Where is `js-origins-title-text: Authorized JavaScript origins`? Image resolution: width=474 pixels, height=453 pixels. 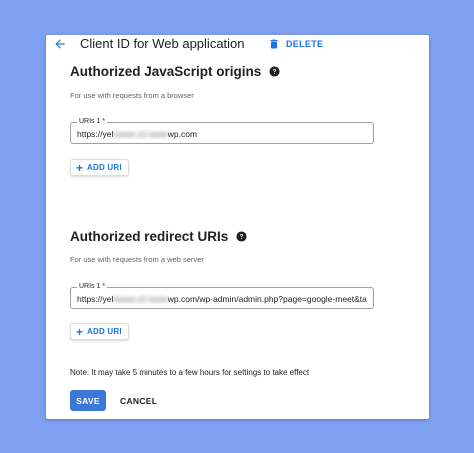
js-origins-title-text: Authorized JavaScript origins is located at coordinates (166, 71).